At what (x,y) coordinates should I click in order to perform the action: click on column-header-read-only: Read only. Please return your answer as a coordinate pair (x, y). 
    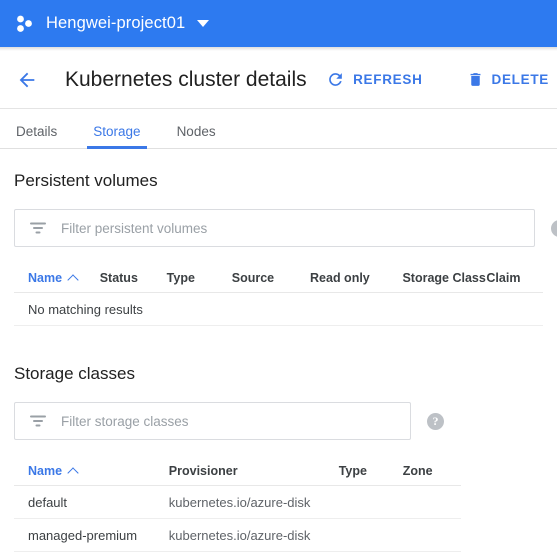
    Looking at the image, I should click on (356, 278).